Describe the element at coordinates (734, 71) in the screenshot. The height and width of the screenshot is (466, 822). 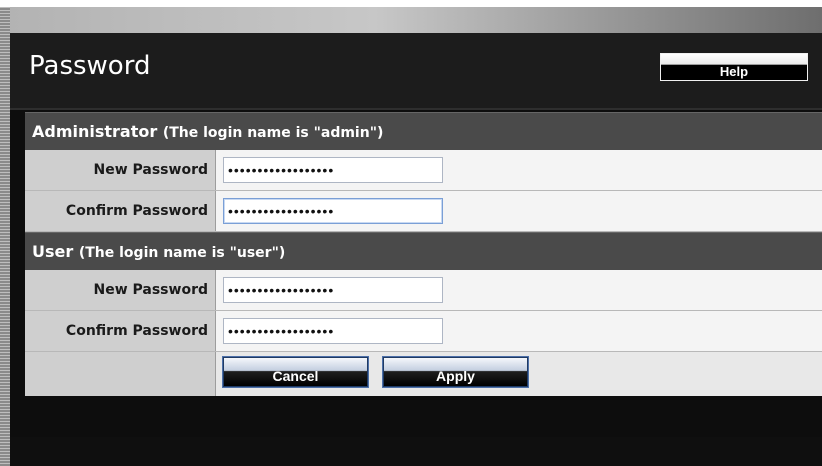
I see `help-button-label: Help` at that location.